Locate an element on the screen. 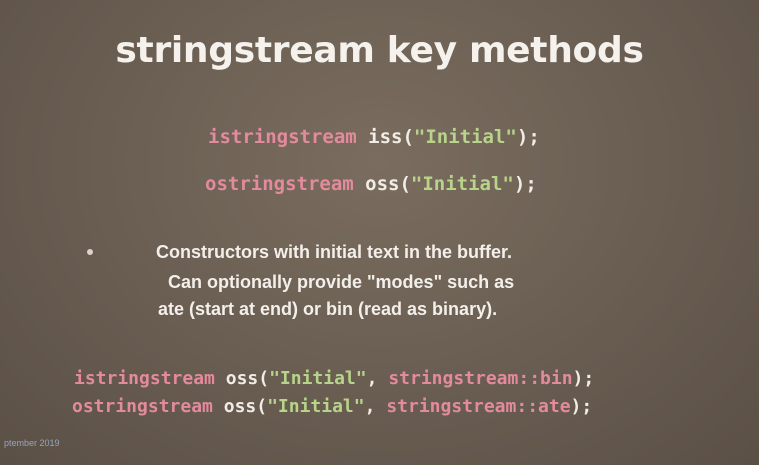 The width and height of the screenshot is (759, 465). bullet-icon is located at coordinates (90, 252).